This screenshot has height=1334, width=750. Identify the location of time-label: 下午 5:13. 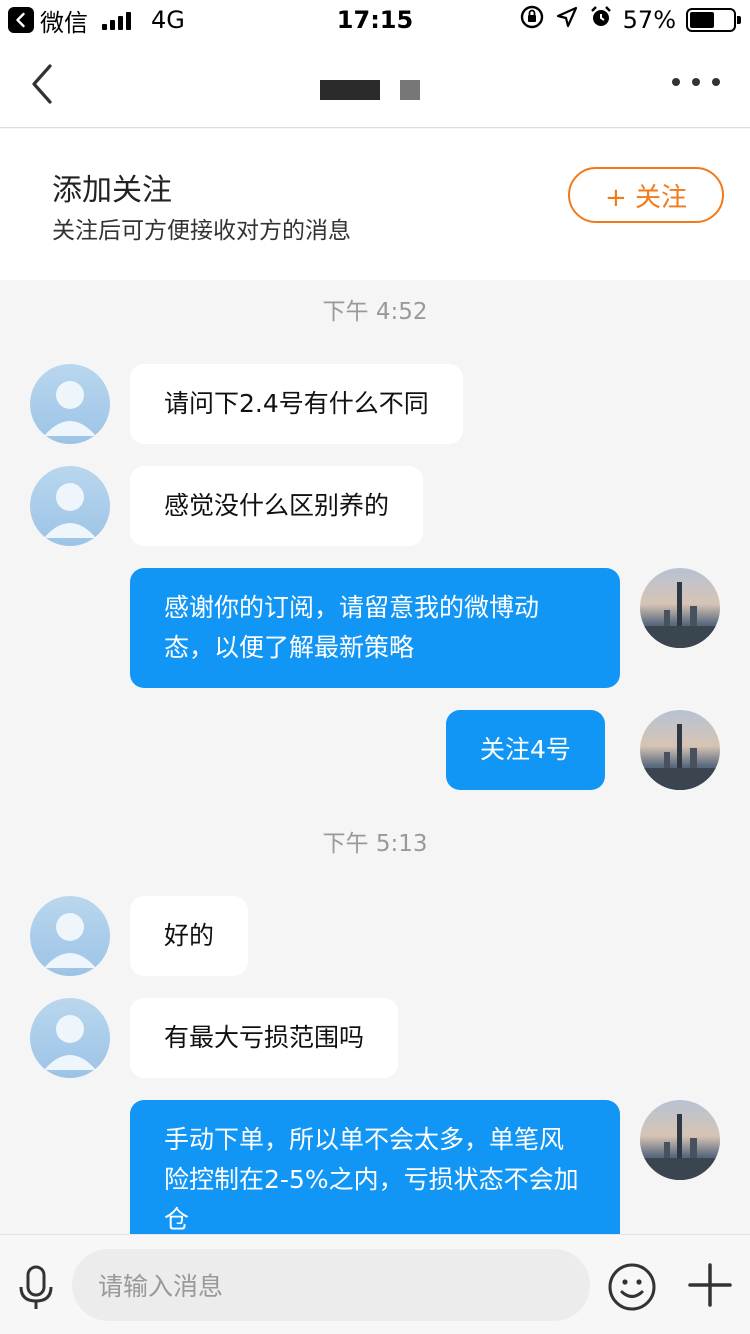
(375, 844).